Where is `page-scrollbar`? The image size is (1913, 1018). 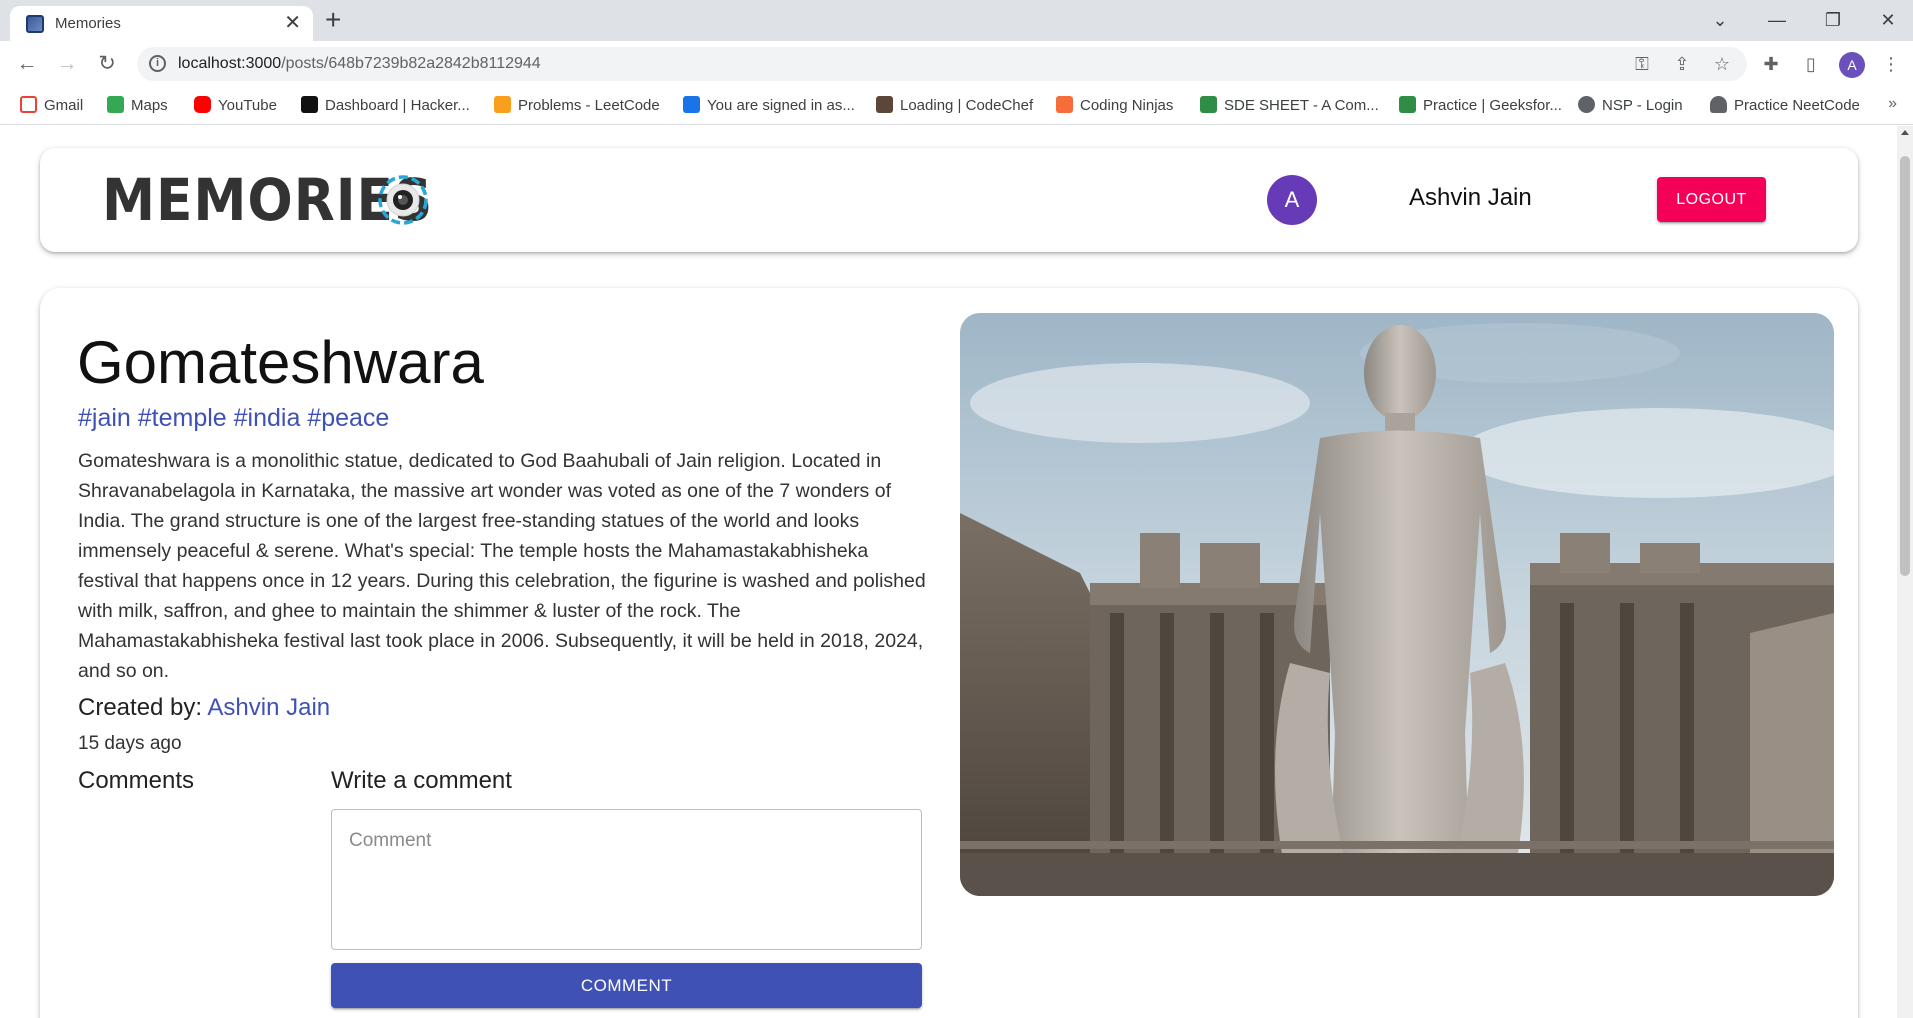
page-scrollbar is located at coordinates (1905, 572).